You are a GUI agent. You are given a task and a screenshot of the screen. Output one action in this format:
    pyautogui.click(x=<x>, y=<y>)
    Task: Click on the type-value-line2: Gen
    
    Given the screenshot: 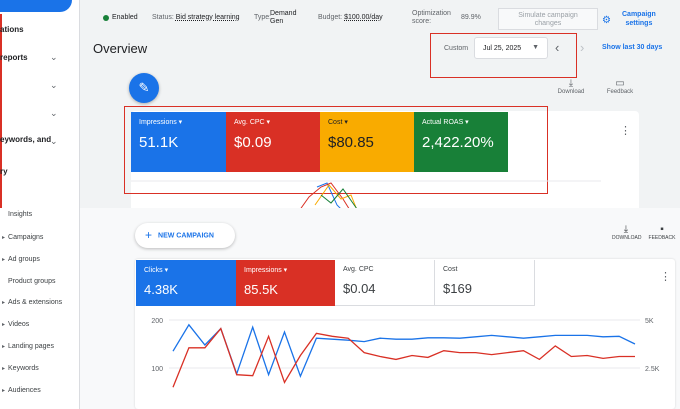 What is the action you would take?
    pyautogui.click(x=277, y=21)
    